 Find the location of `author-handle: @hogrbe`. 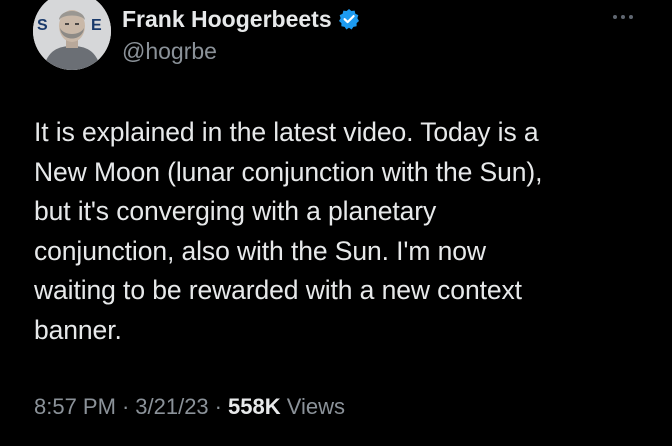

author-handle: @hogrbe is located at coordinates (357, 51).